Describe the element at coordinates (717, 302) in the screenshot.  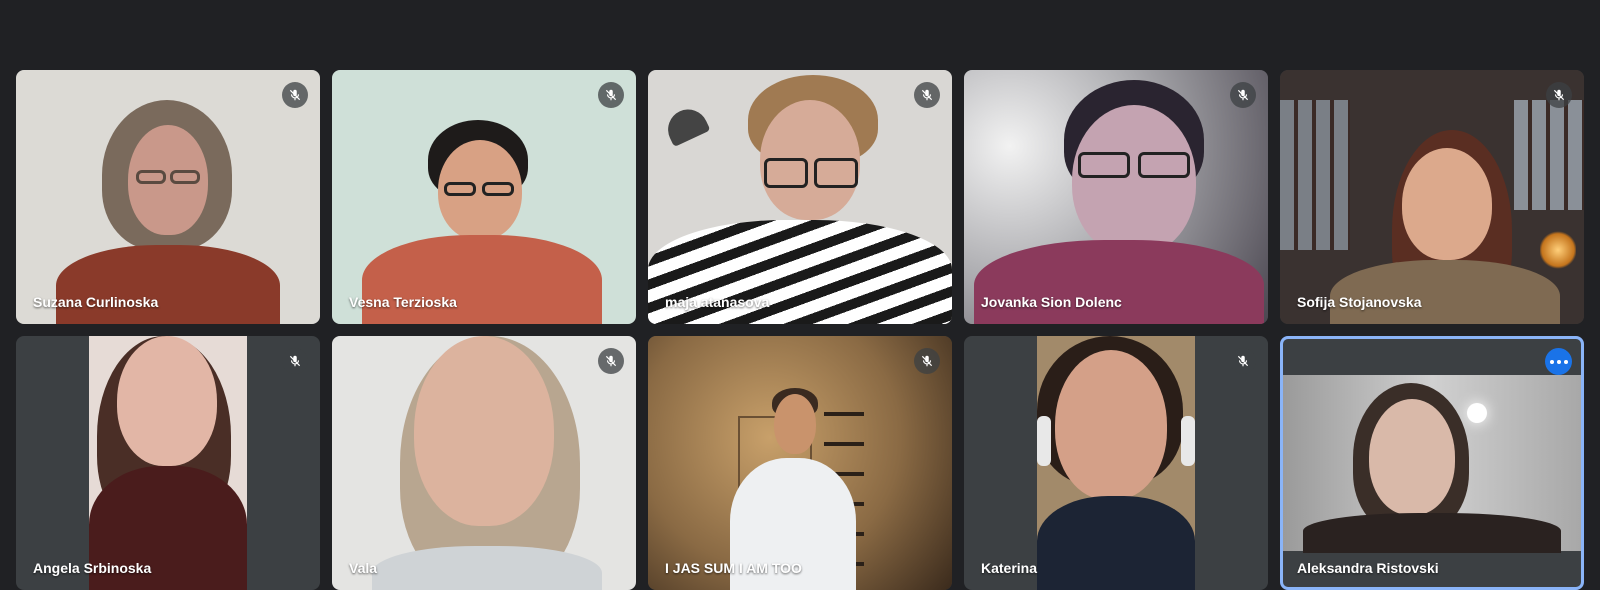
I see `participant-name: maja atanasova` at that location.